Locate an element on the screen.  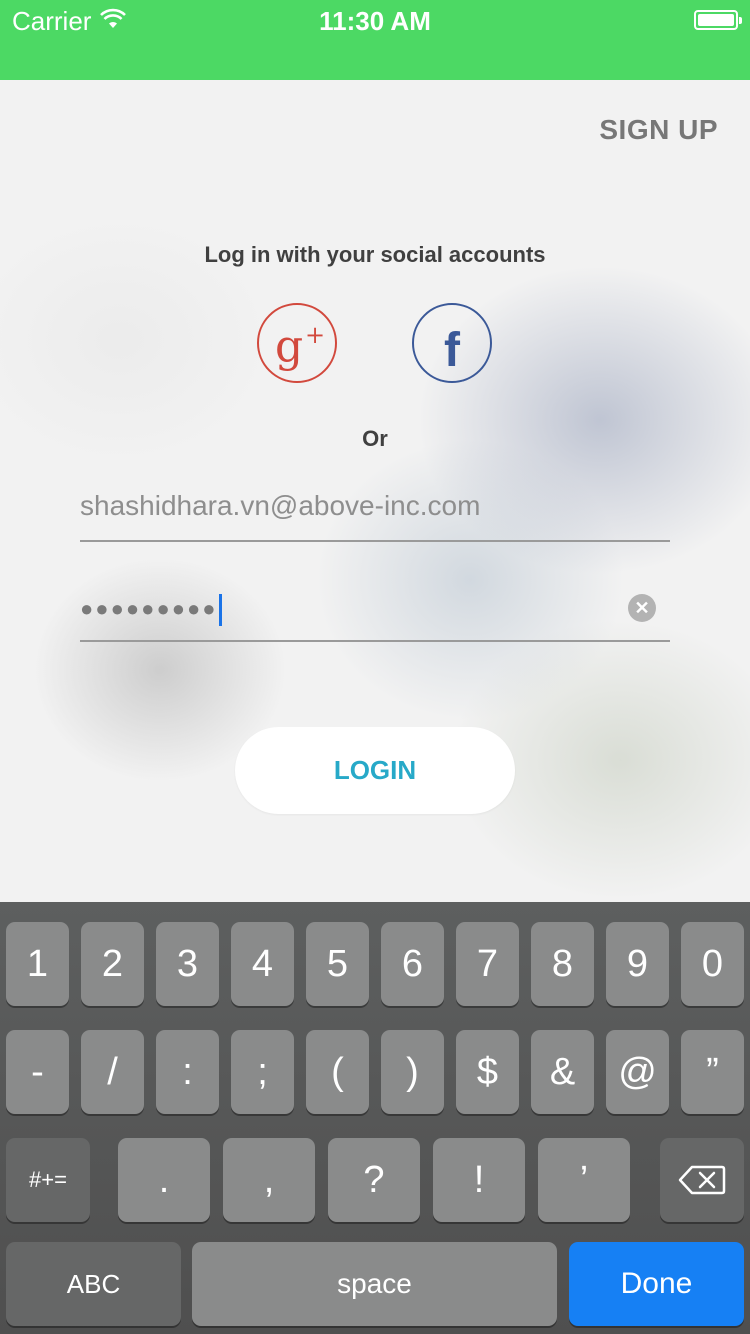
key-5: 5 is located at coordinates (337, 964).